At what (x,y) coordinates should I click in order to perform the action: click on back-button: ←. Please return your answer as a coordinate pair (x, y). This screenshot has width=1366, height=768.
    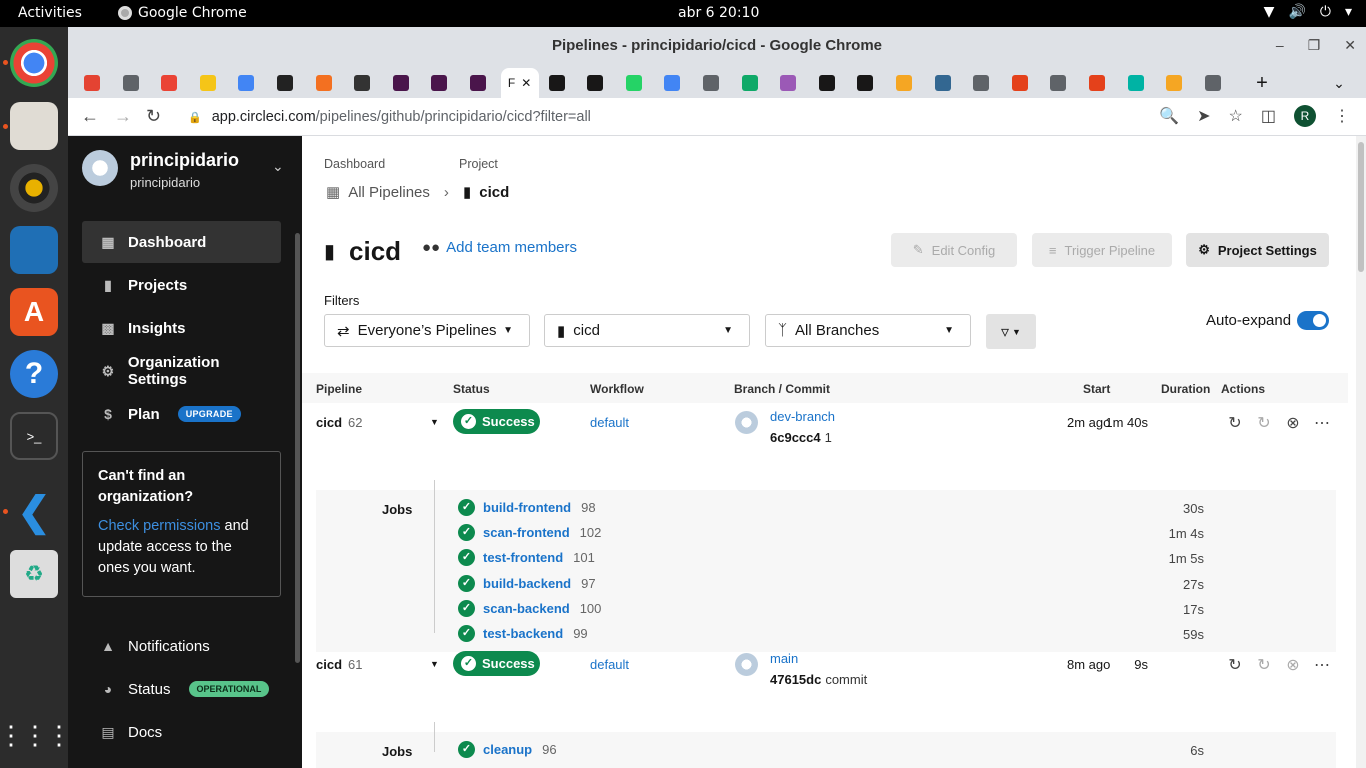
    Looking at the image, I should click on (90, 116).